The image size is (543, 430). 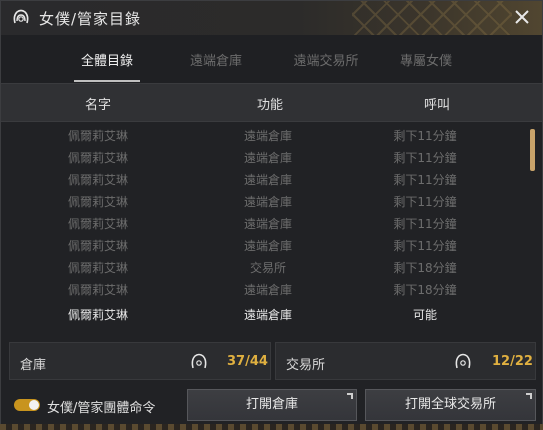 I want to click on active-tab-indicator, so click(x=107, y=81).